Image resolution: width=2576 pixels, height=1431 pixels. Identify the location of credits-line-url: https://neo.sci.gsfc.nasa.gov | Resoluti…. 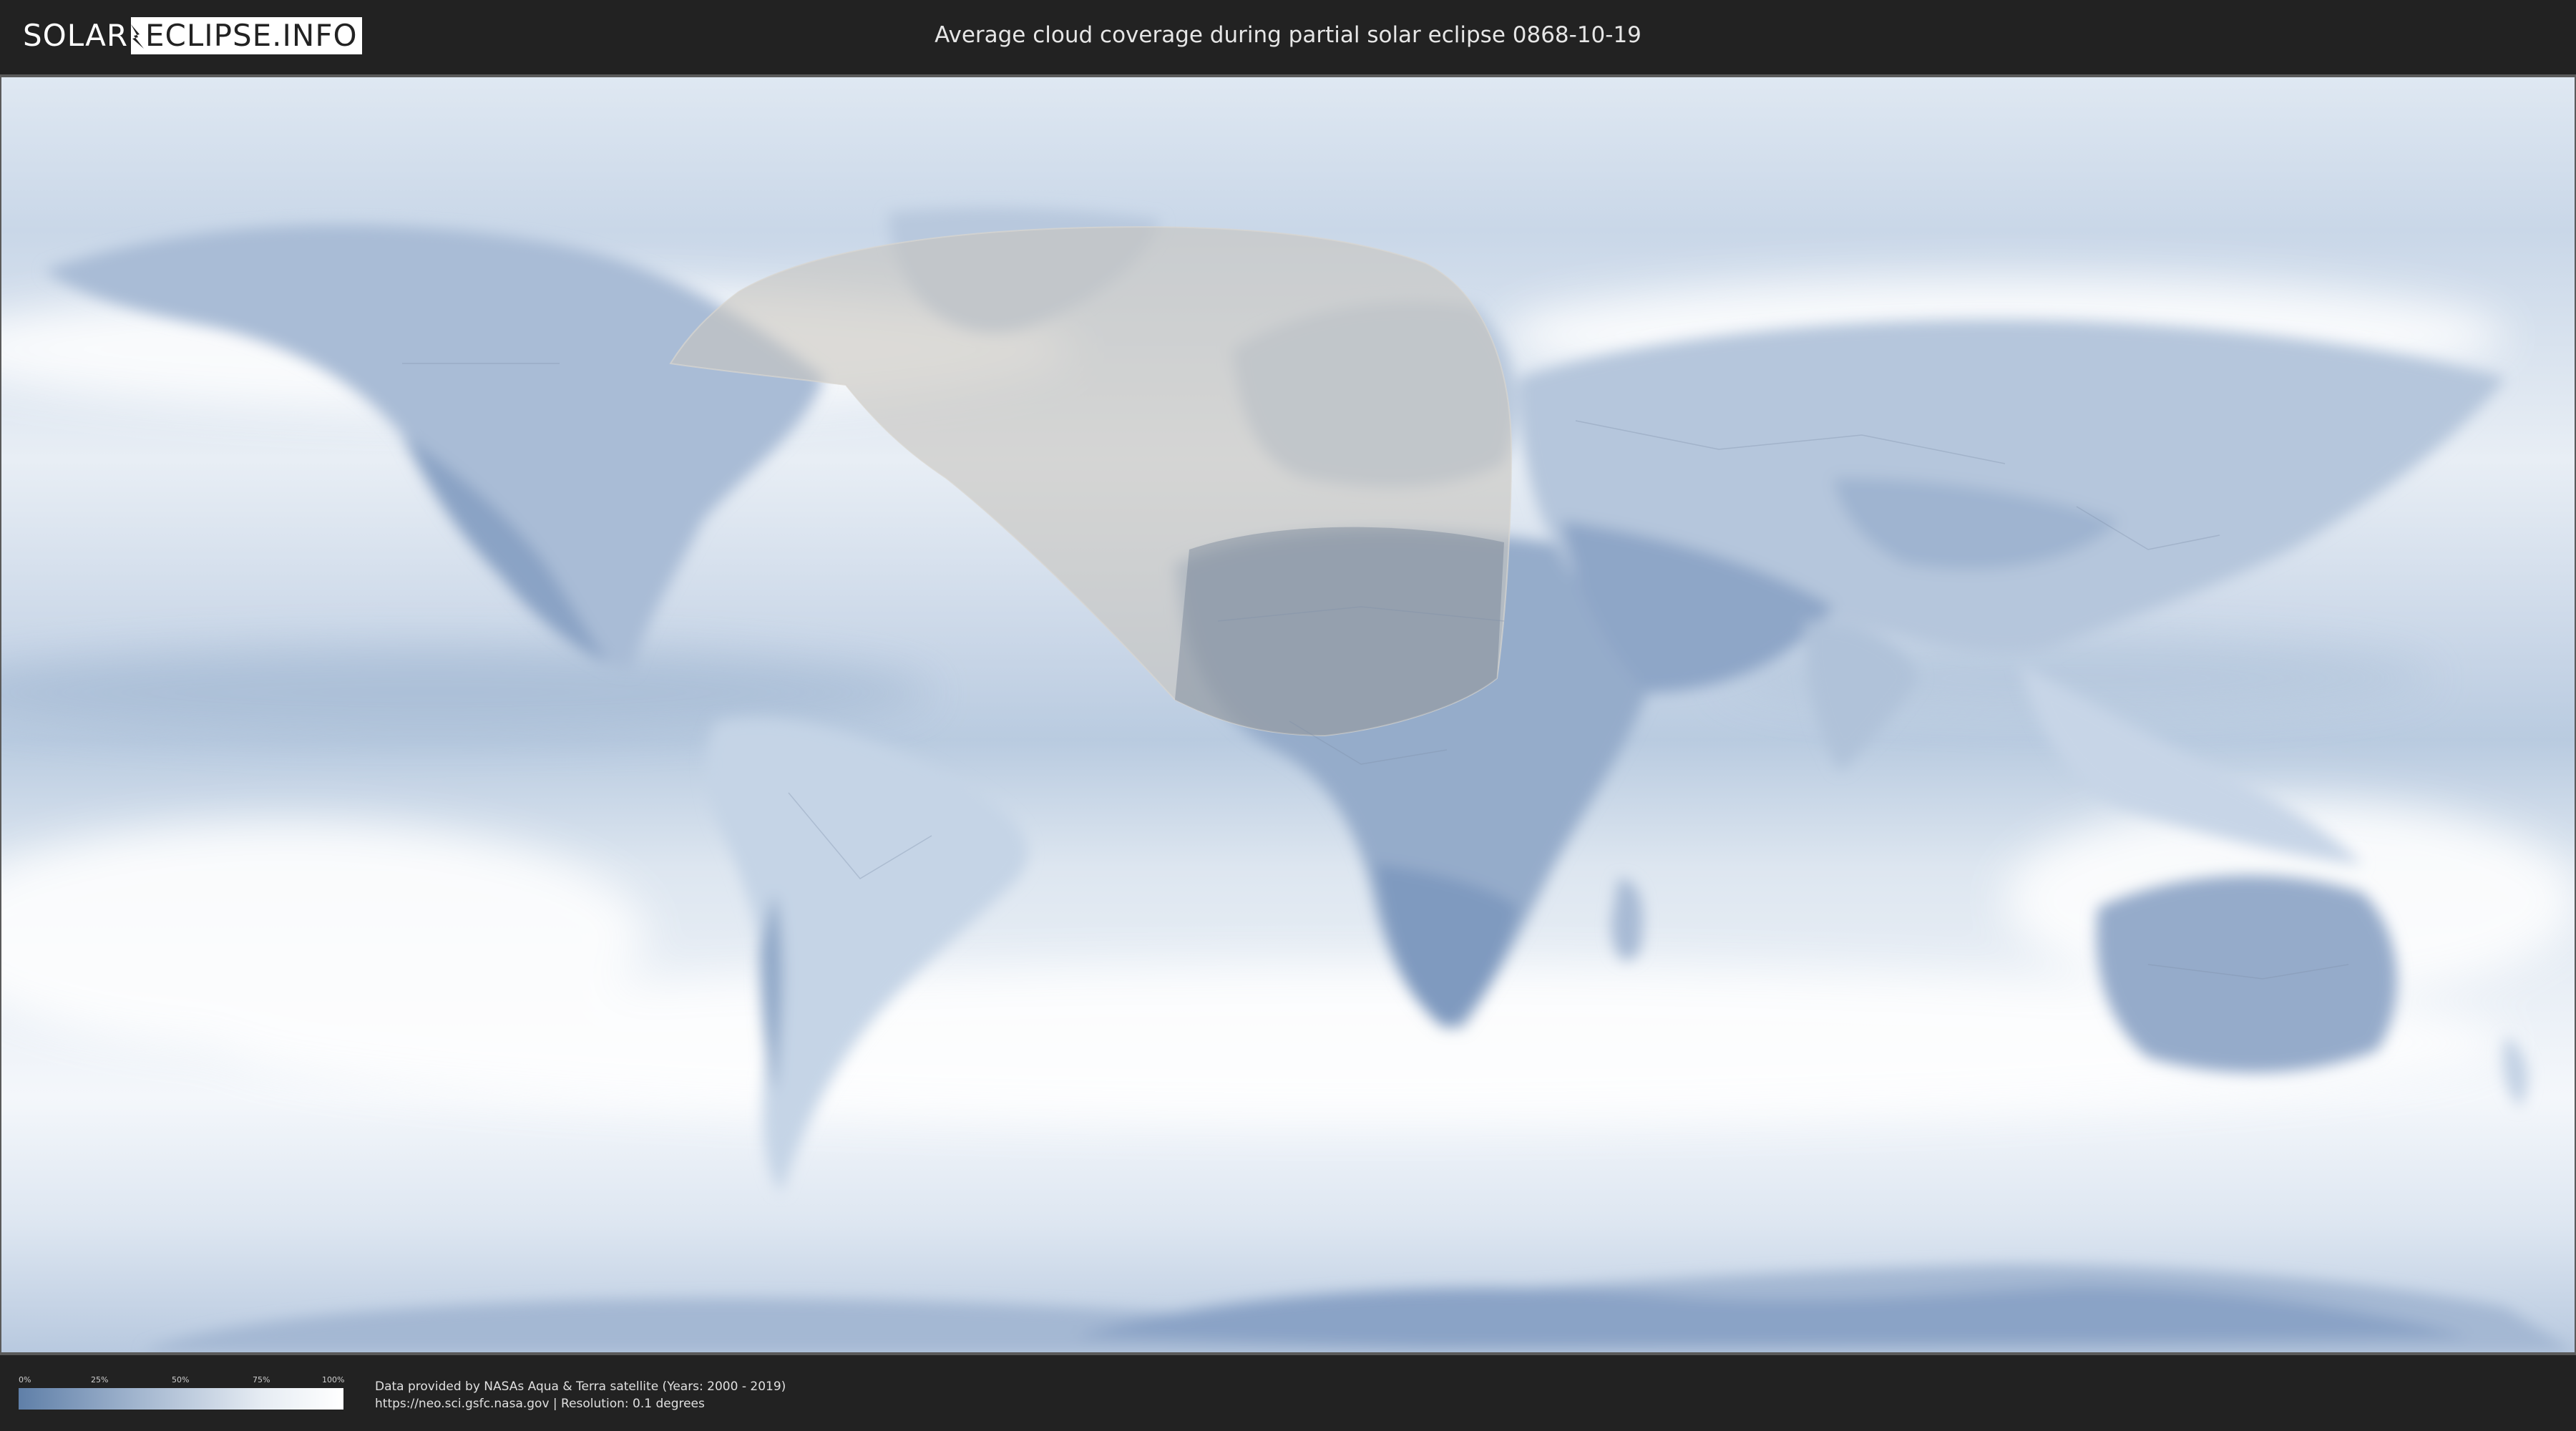
(540, 1404).